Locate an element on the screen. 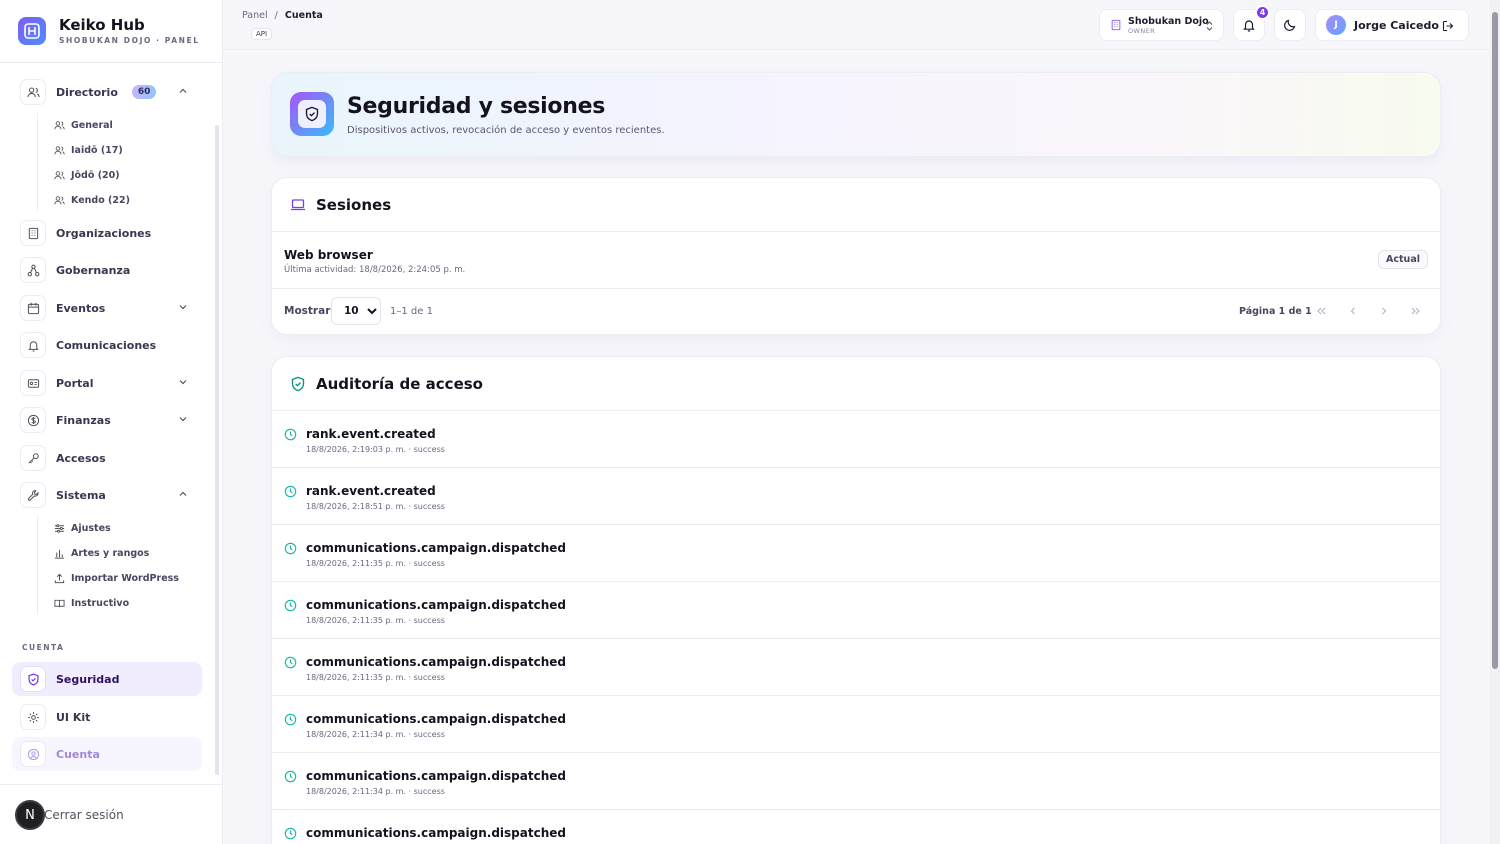 The image size is (1500, 844). user-menu-button: J Jorge Caicedo is located at coordinates (1392, 25).